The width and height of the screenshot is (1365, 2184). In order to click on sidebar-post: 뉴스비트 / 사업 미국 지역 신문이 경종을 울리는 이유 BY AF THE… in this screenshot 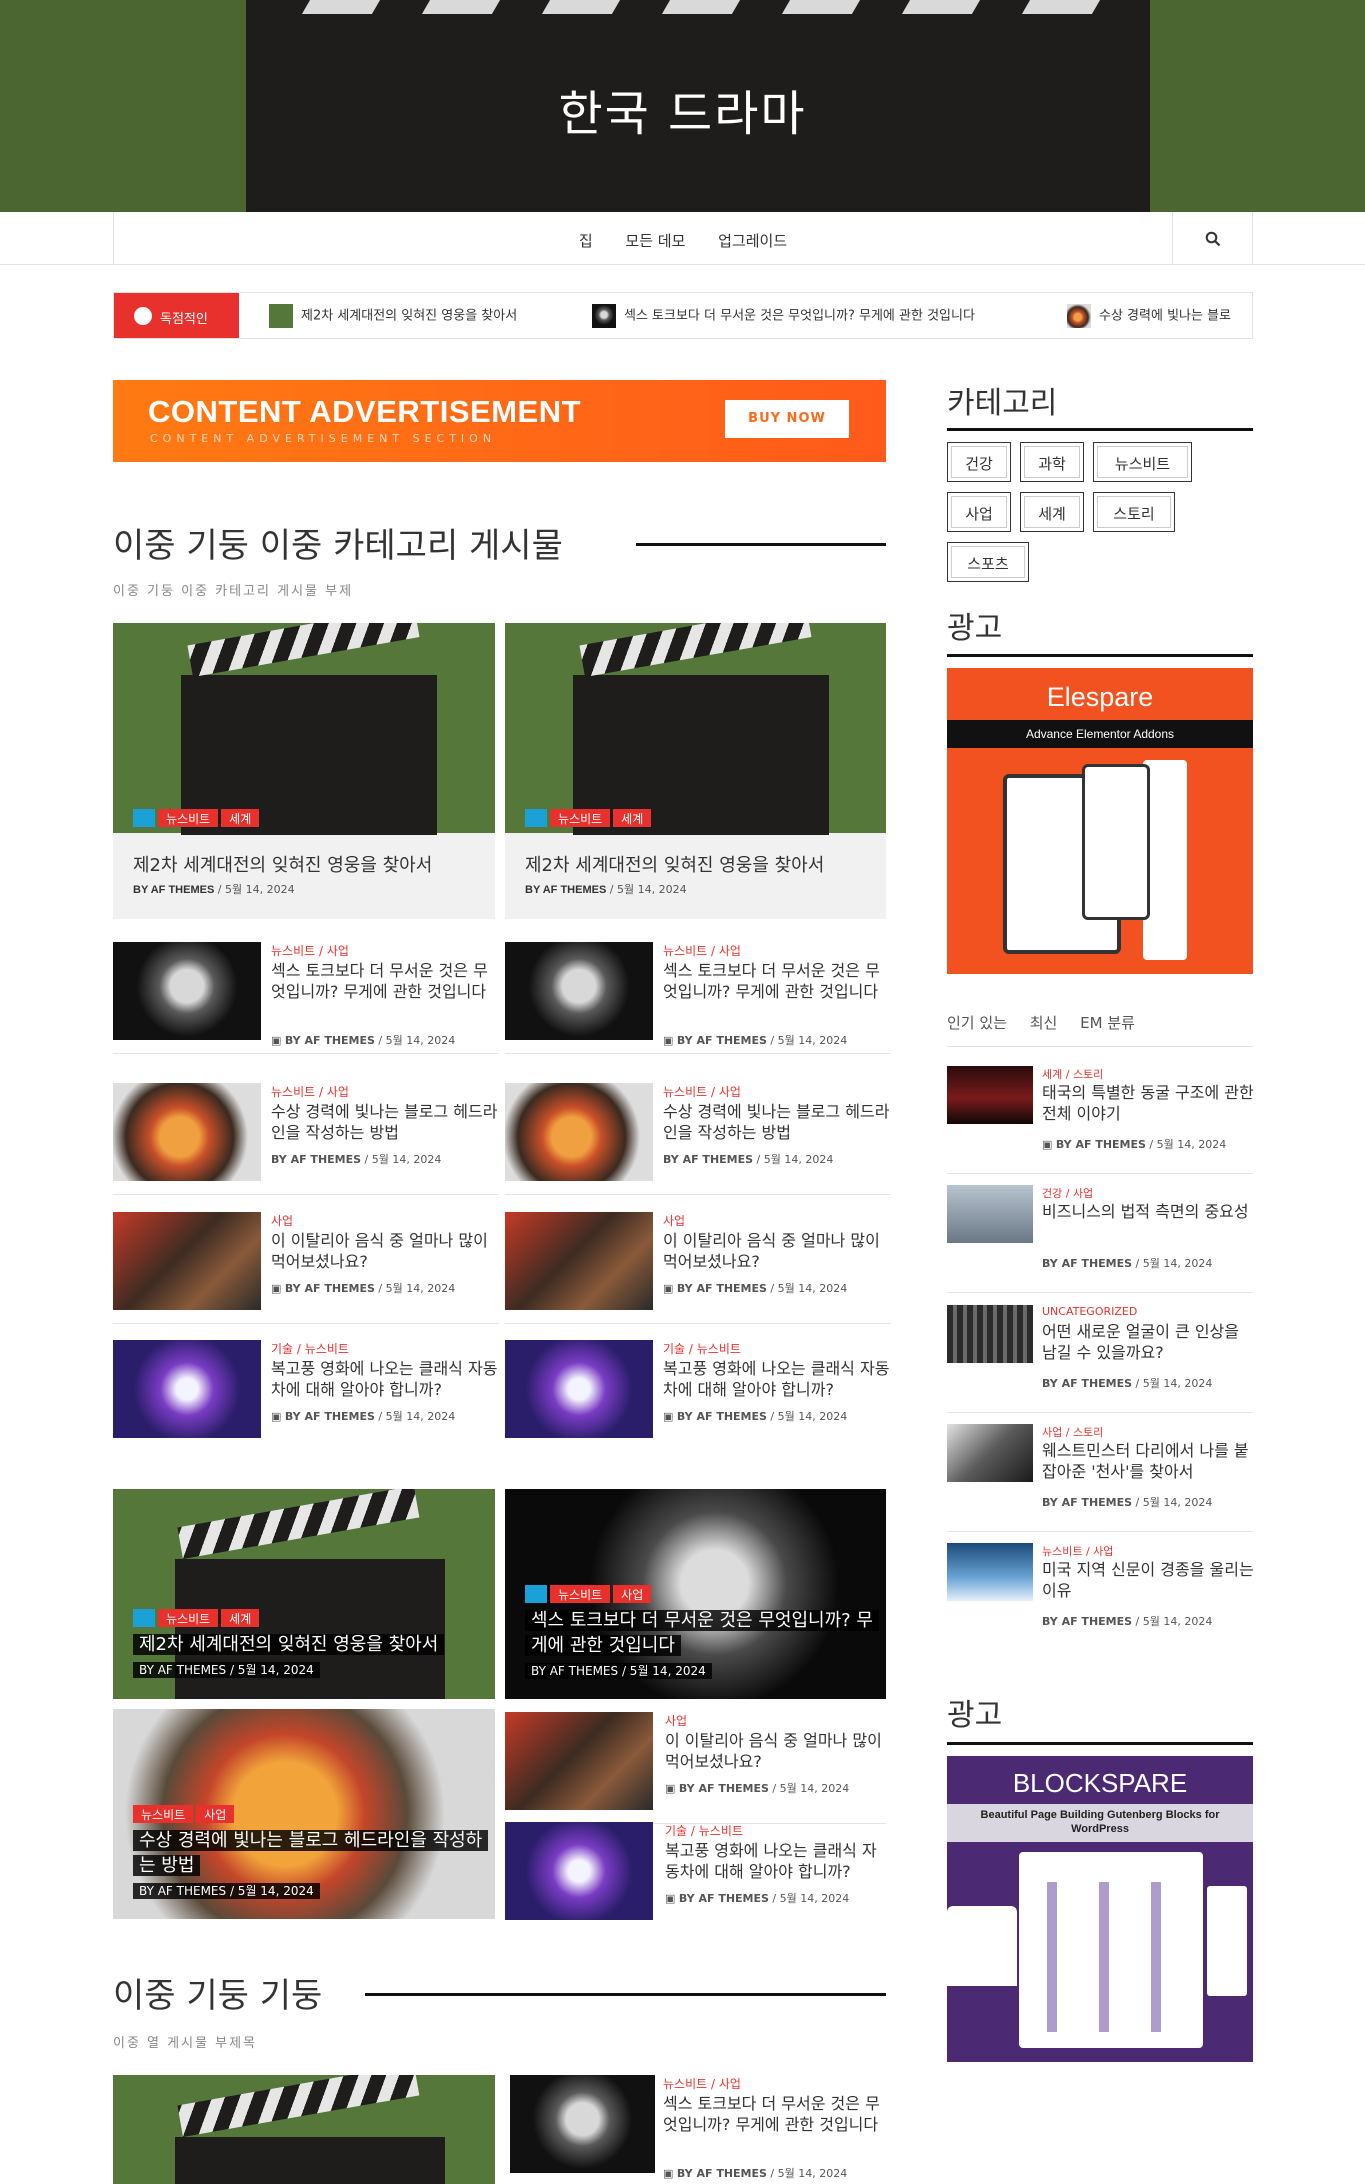, I will do `click(1100, 1602)`.